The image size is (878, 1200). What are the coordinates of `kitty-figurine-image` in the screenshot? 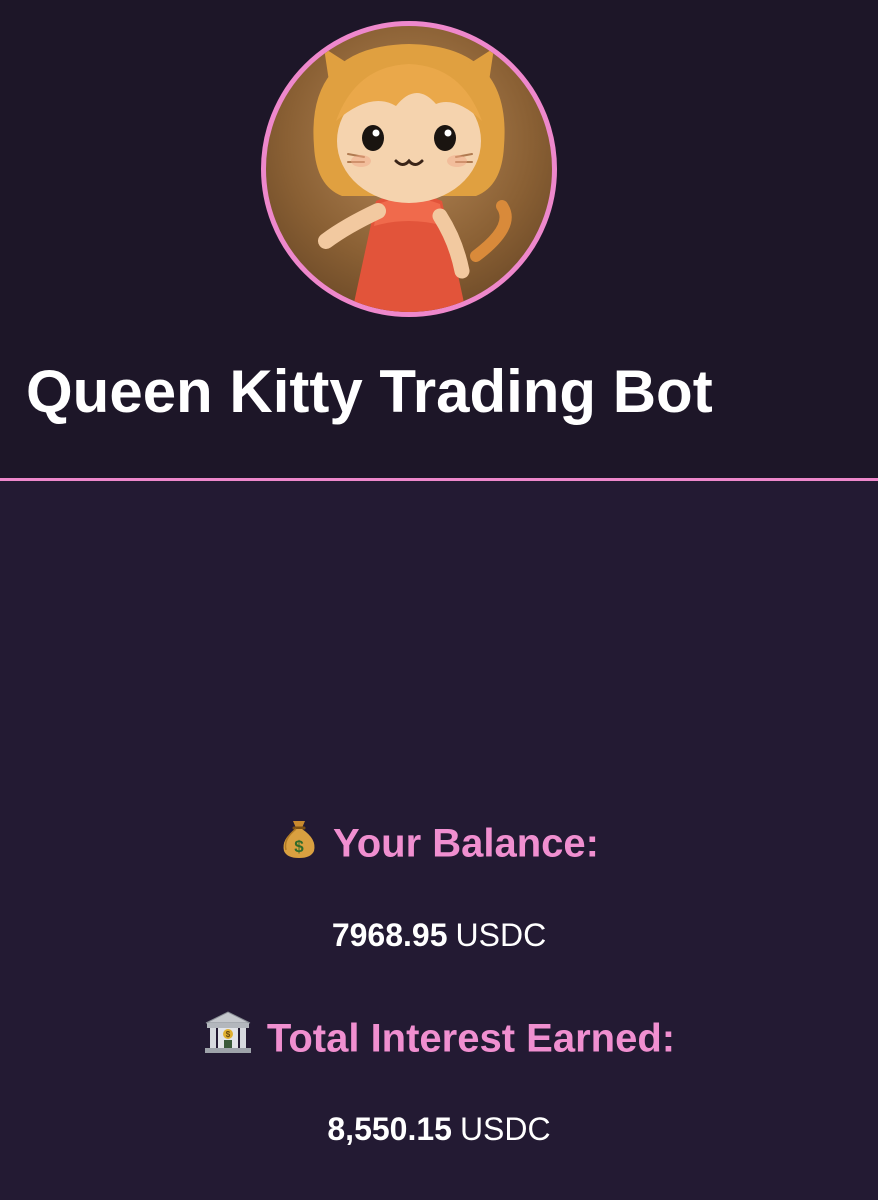 It's located at (412, 178).